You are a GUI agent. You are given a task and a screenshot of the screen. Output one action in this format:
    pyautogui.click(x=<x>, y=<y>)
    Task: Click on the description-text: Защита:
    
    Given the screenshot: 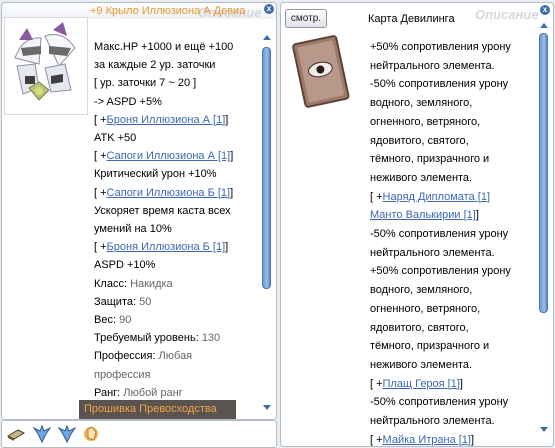 What is the action you would take?
    pyautogui.click(x=117, y=301)
    